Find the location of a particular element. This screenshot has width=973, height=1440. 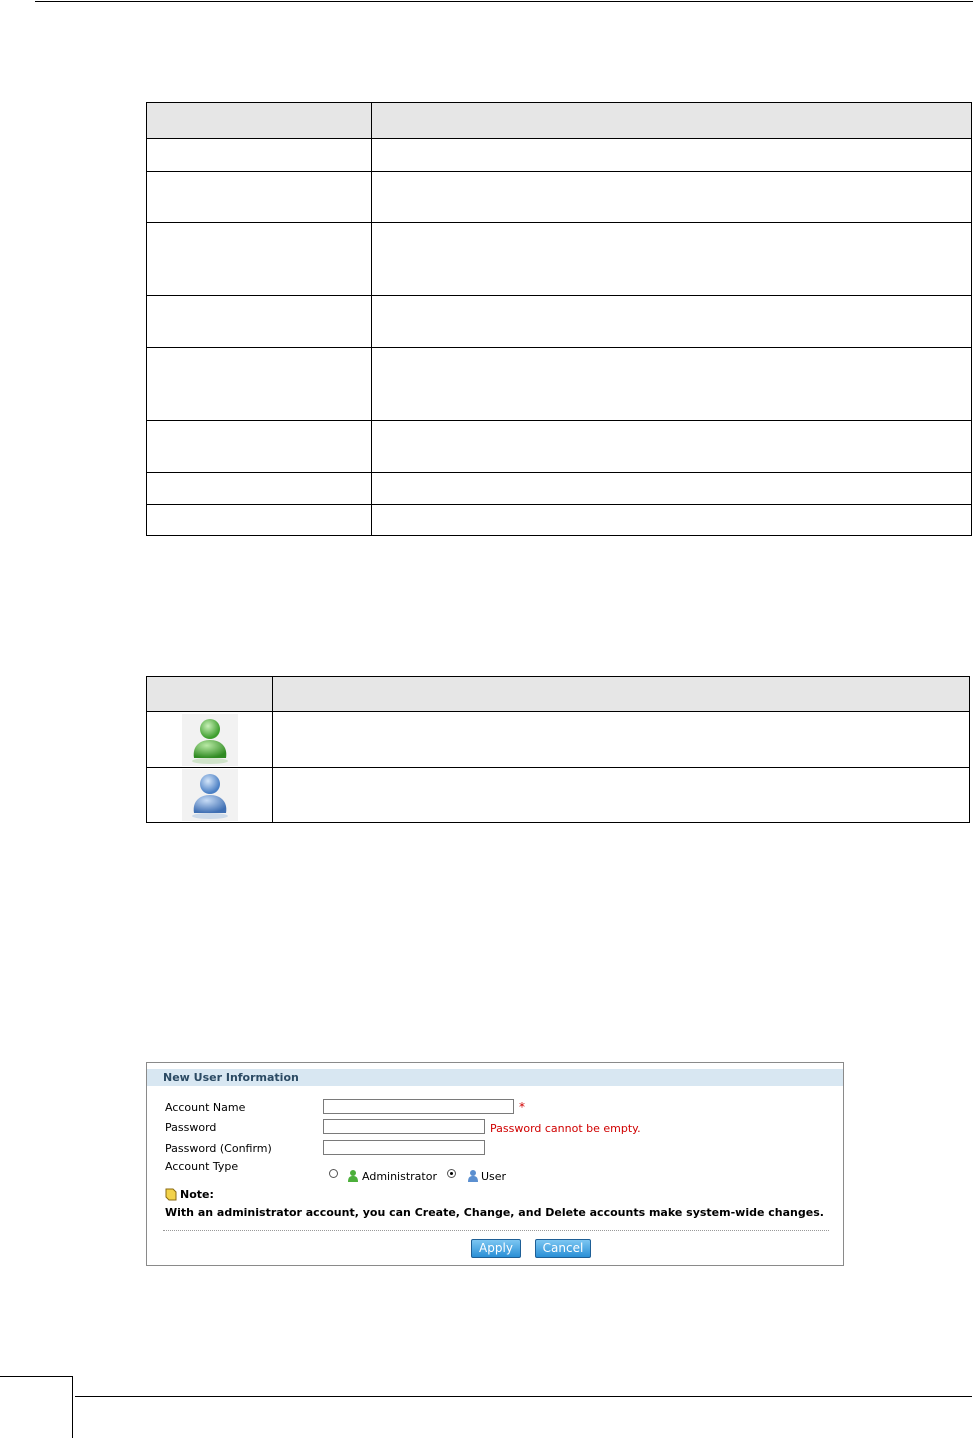

password-confirm-input is located at coordinates (404, 1147).